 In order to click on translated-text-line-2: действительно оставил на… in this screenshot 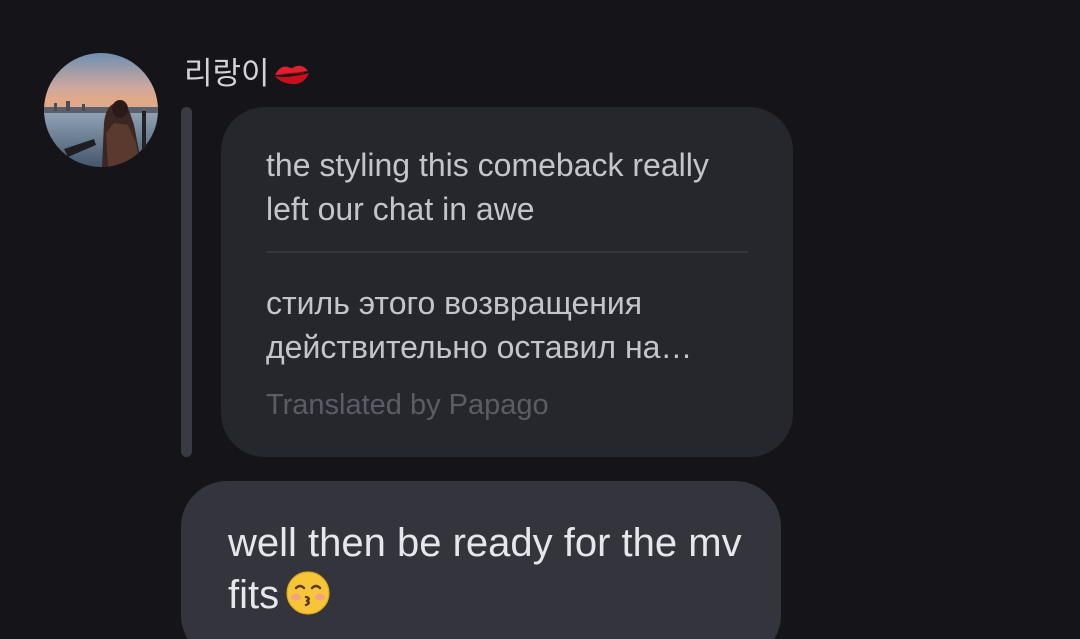, I will do `click(479, 347)`.